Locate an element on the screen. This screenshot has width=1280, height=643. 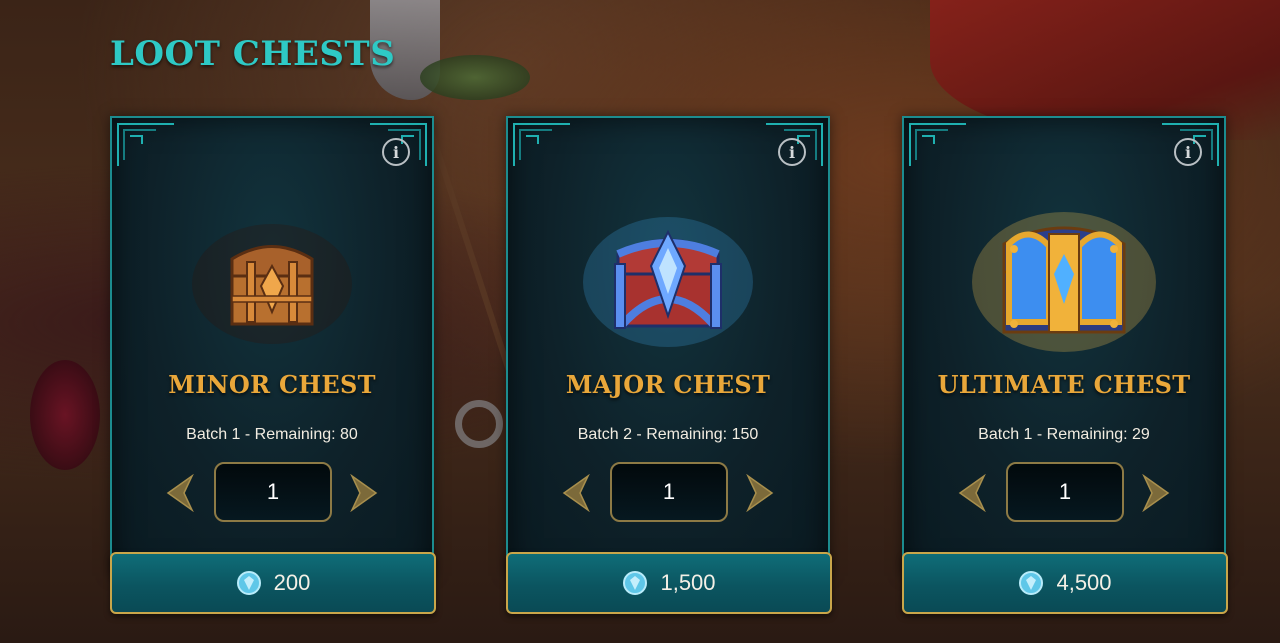
page-title: LOOT CHESTS is located at coordinates (253, 54).